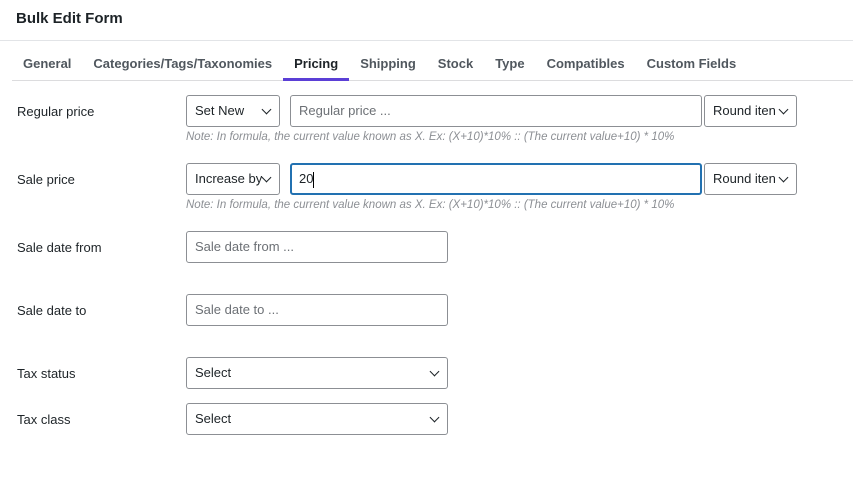  Describe the element at coordinates (306, 178) in the screenshot. I see `sale-price-value: 20` at that location.